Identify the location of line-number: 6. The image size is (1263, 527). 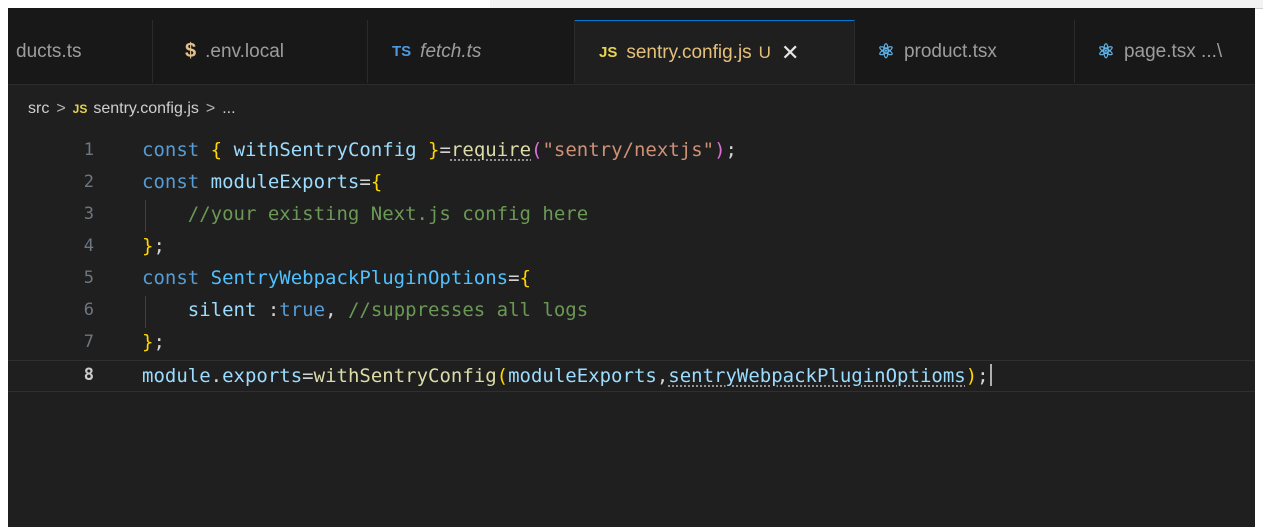
(88, 310).